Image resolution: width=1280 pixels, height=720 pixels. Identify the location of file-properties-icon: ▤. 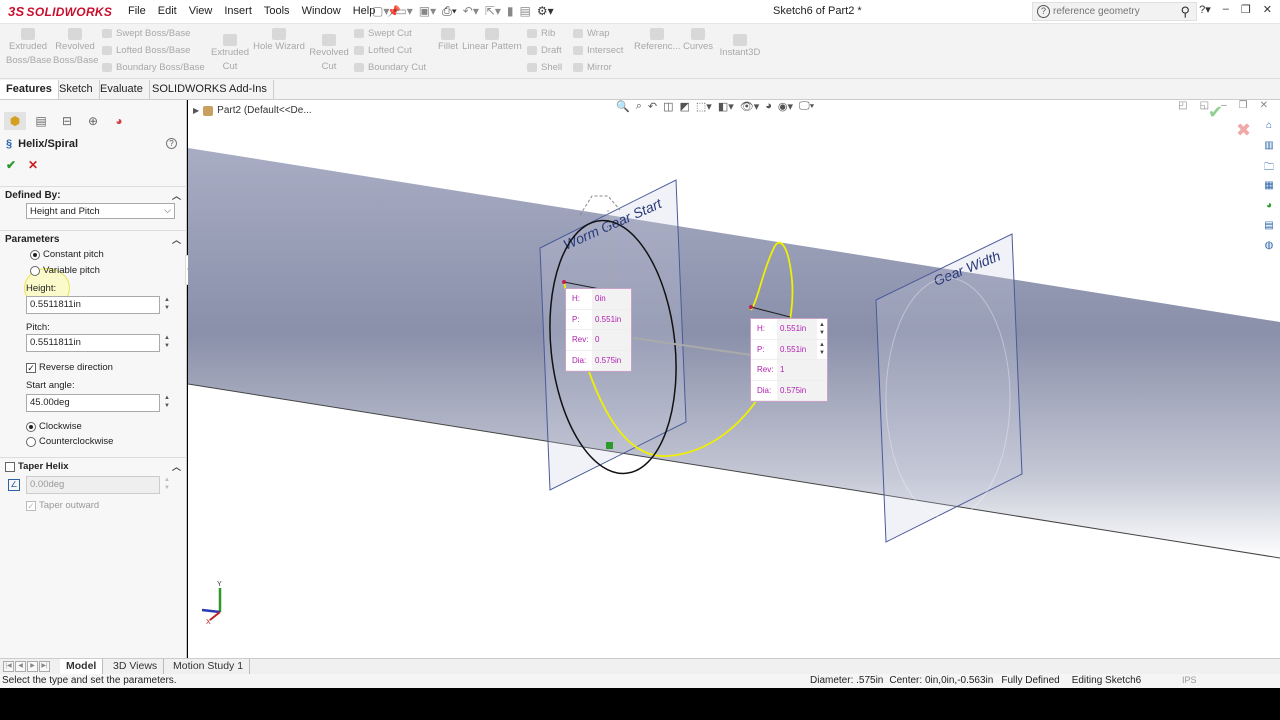
(525, 11).